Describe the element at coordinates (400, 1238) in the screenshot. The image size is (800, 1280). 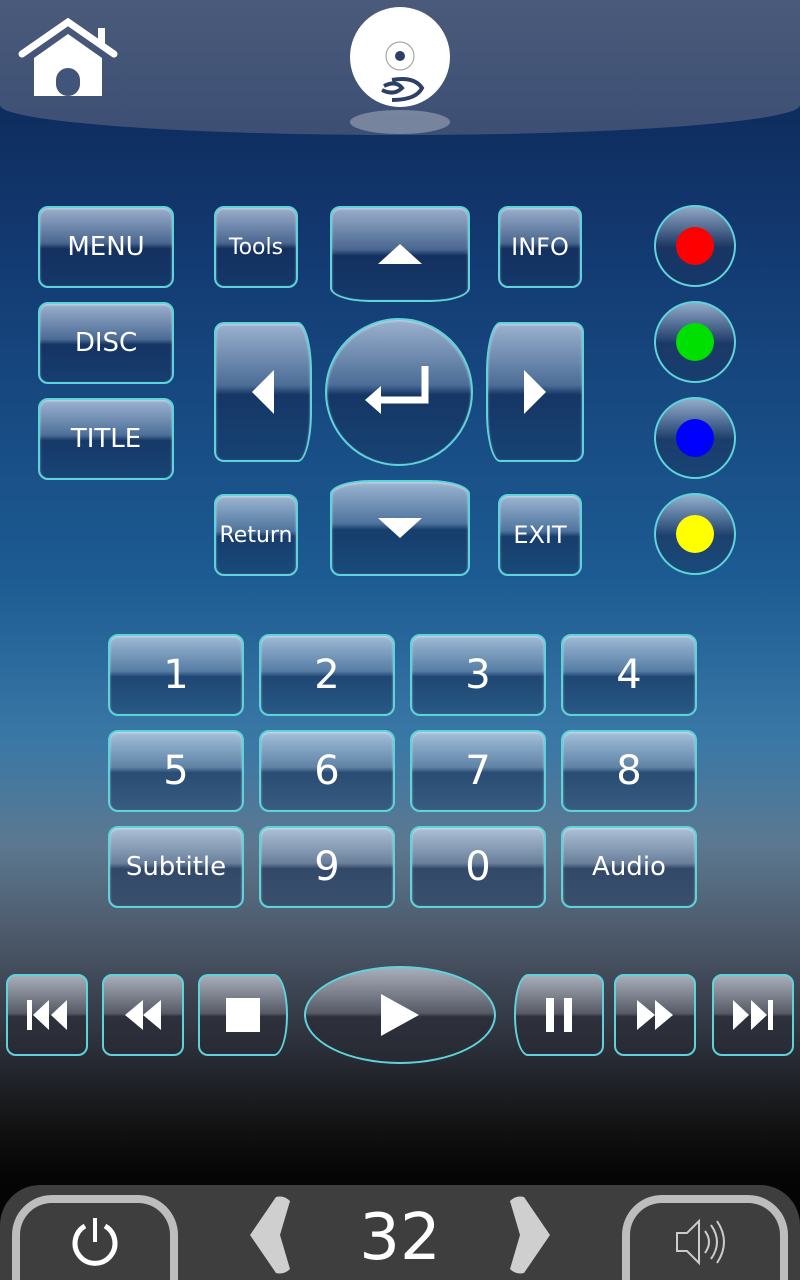
I see `channel-number: 32` at that location.